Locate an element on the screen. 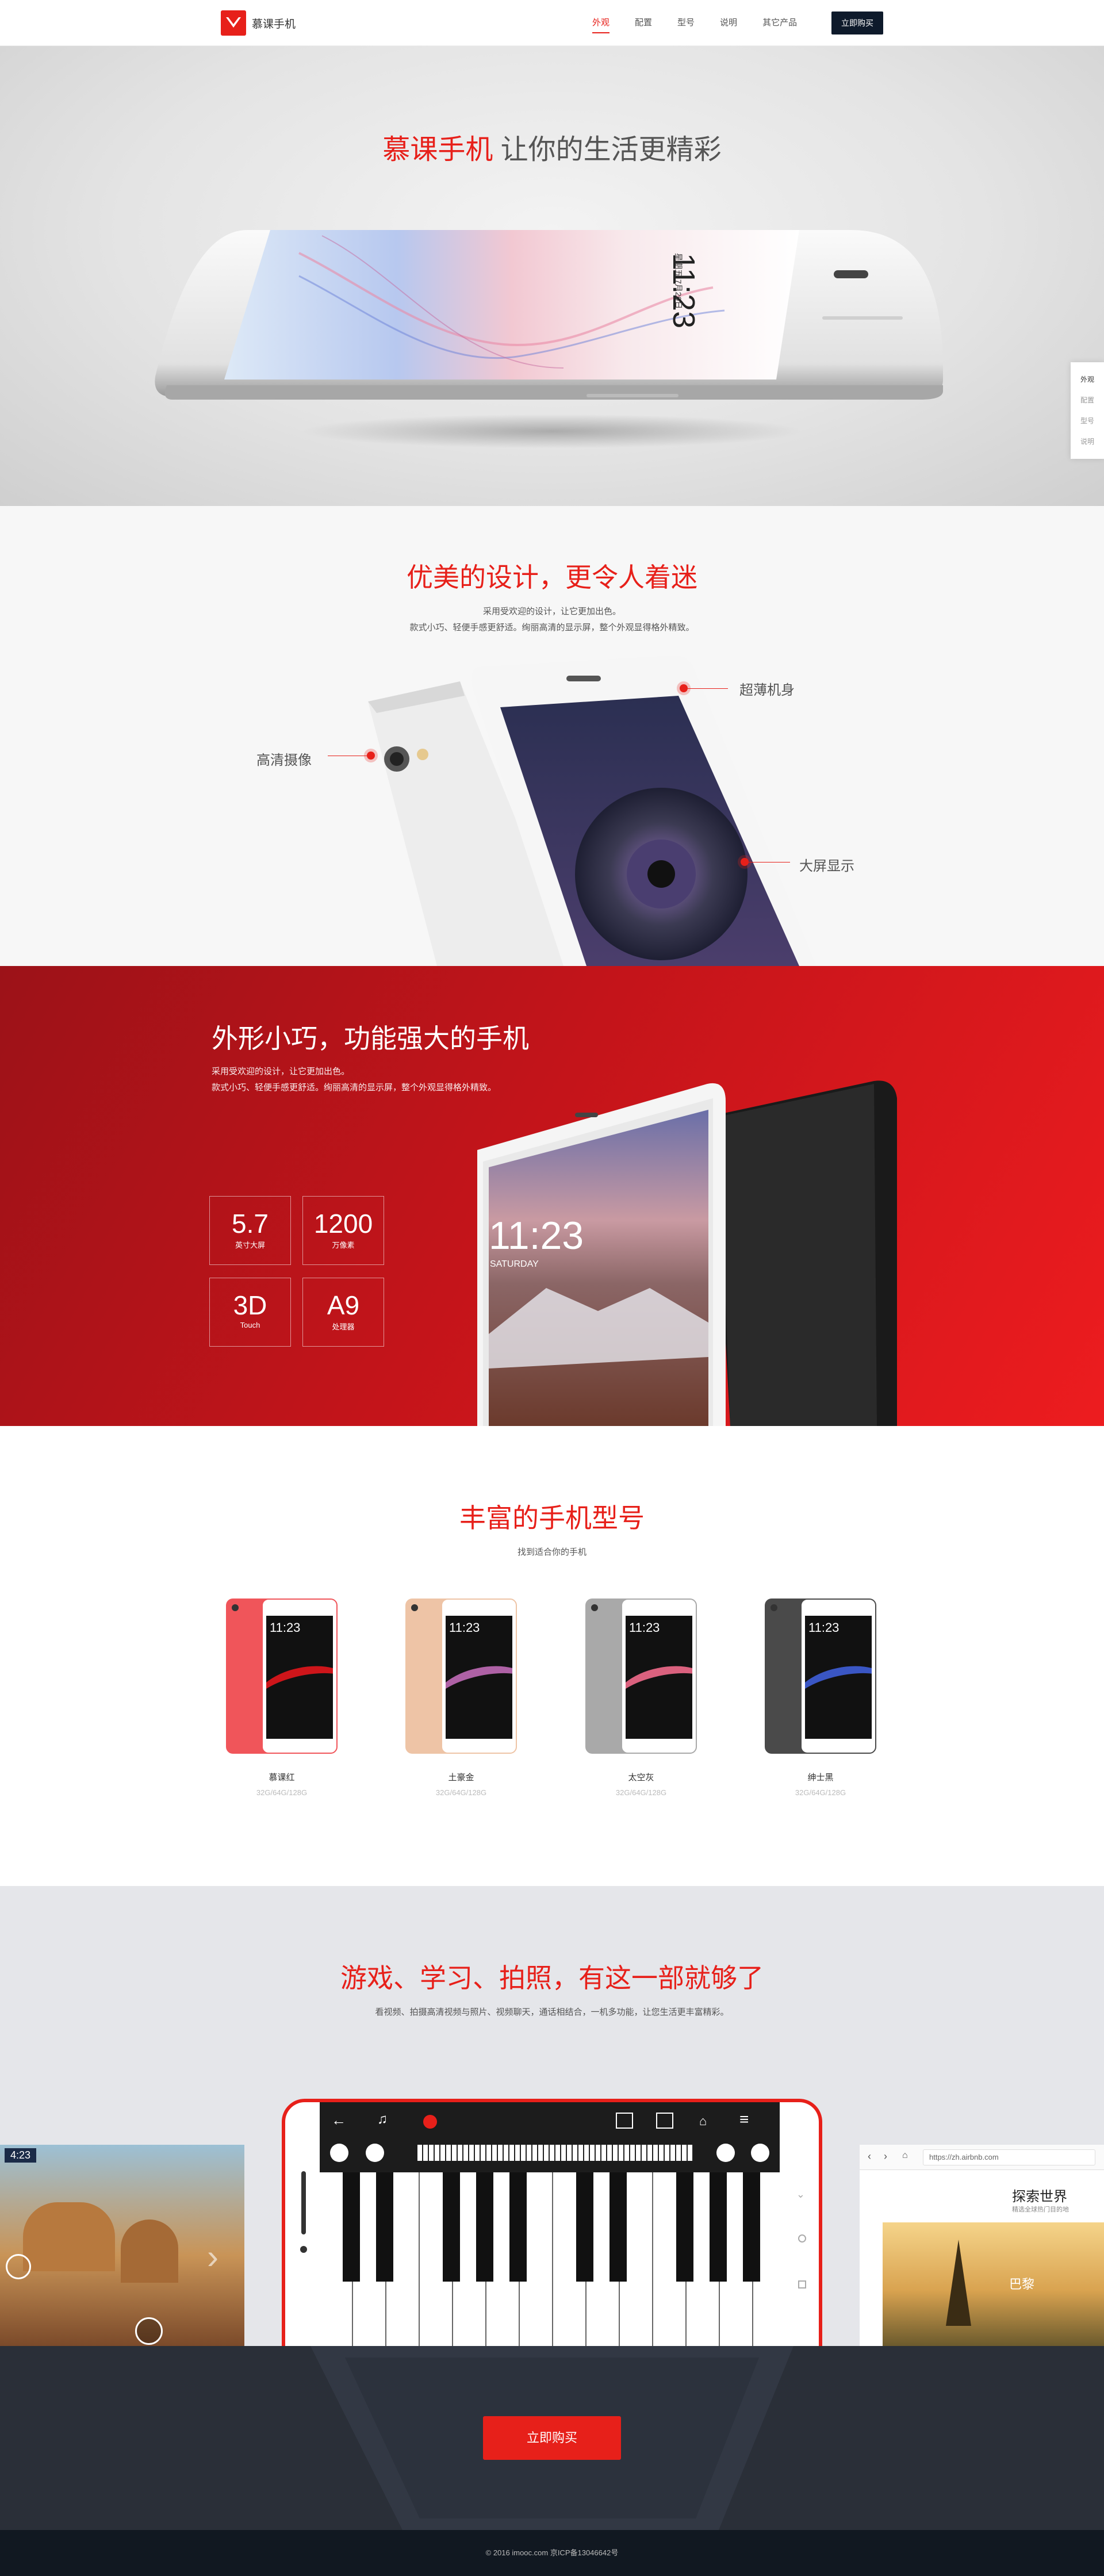 This screenshot has height=2576, width=1104. models-desc: 找到适合你的手机 is located at coordinates (551, 1552).